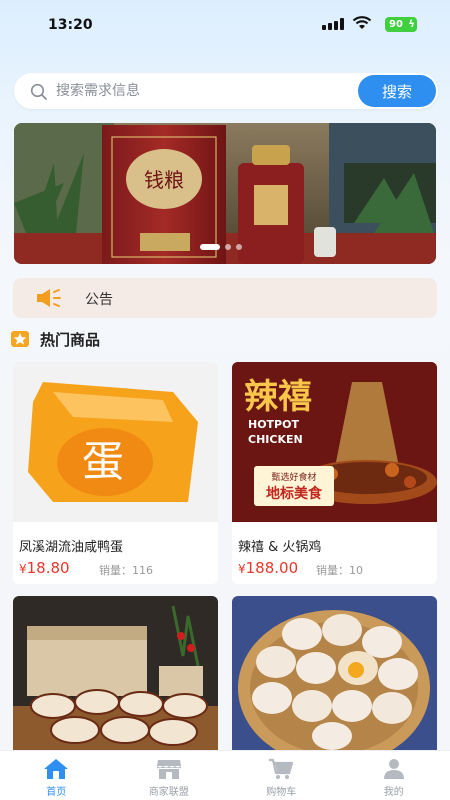  I want to click on battery-level: 90, so click(396, 24).